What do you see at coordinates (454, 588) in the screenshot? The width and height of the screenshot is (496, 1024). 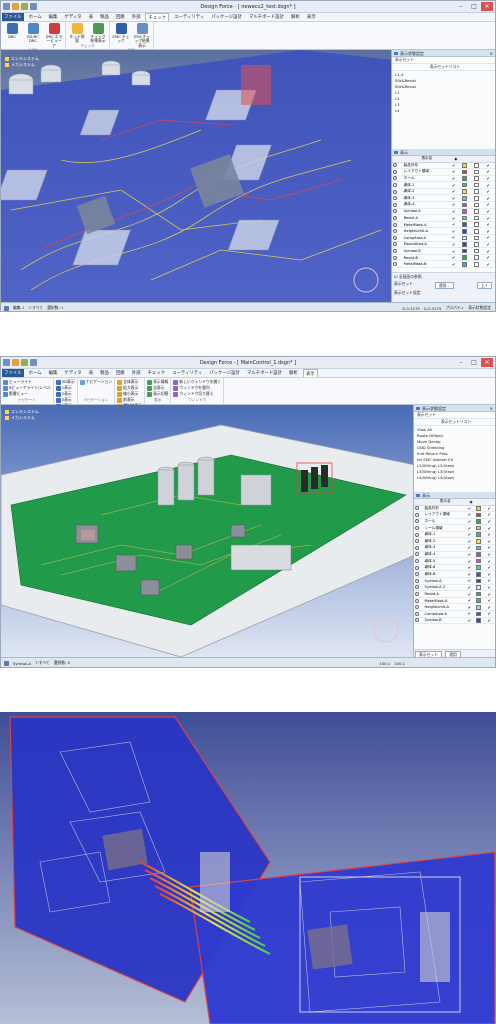 I see `layer-row: Symbol-A 2 ✔ ✔` at bounding box center [454, 588].